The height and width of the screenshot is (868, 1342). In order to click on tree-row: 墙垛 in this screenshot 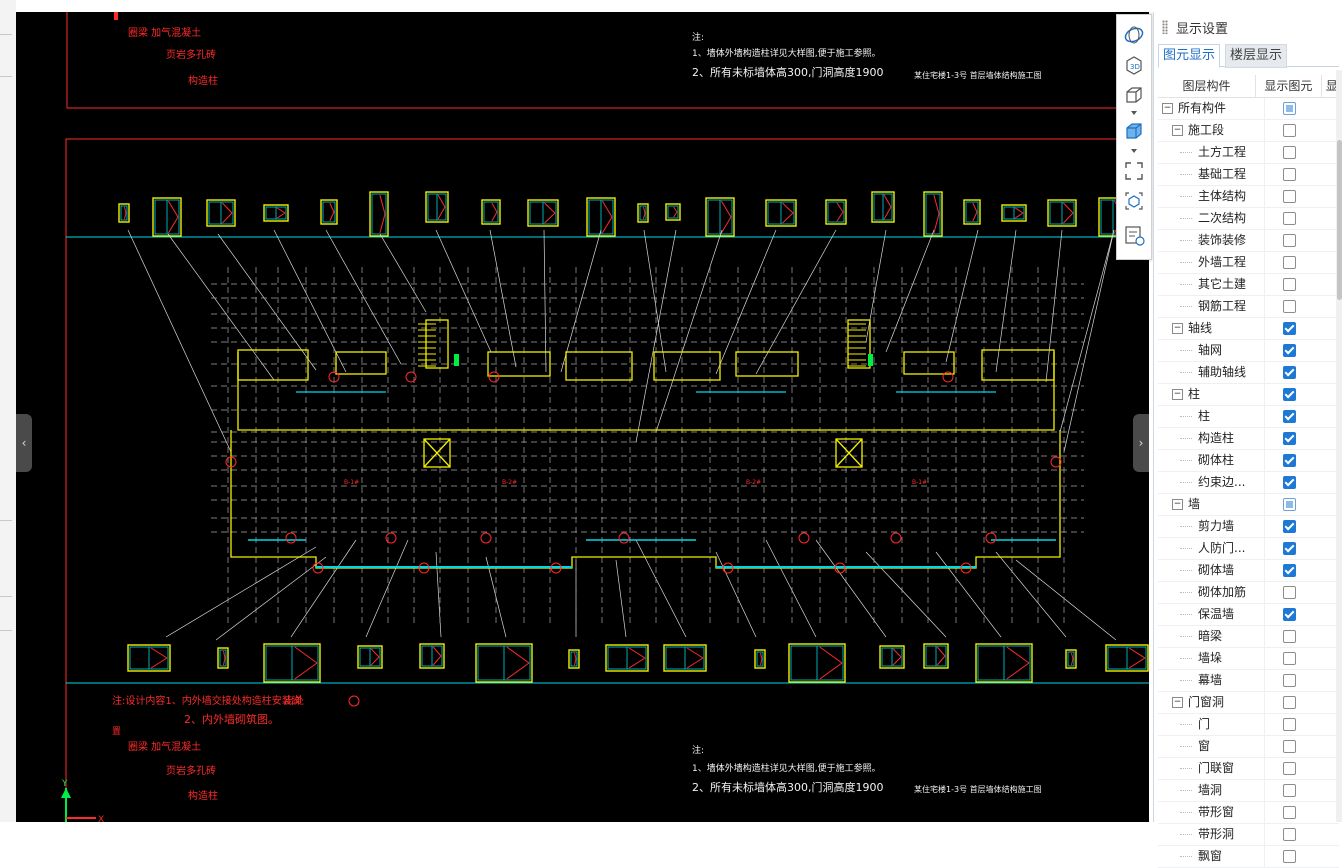, I will do `click(1248, 659)`.